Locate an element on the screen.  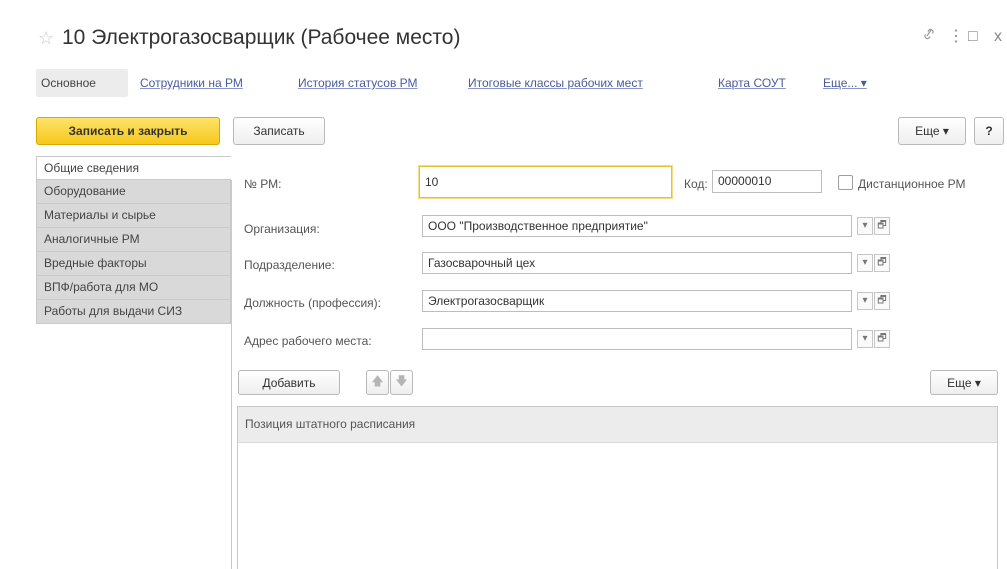
remote-workplace-label: Дистанционное РМ is located at coordinates (912, 184).